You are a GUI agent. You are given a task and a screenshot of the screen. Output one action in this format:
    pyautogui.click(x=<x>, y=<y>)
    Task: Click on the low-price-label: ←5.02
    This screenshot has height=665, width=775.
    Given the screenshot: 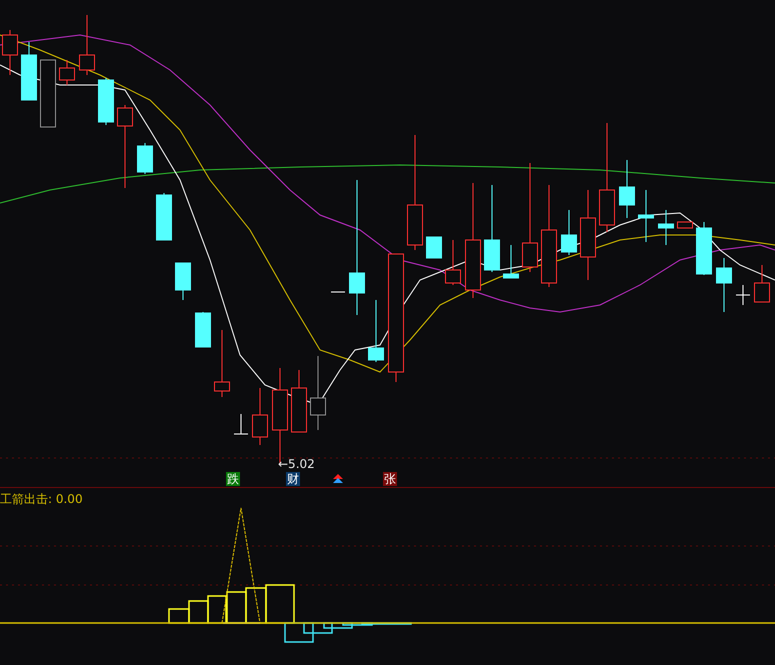 What is the action you would take?
    pyautogui.click(x=296, y=464)
    